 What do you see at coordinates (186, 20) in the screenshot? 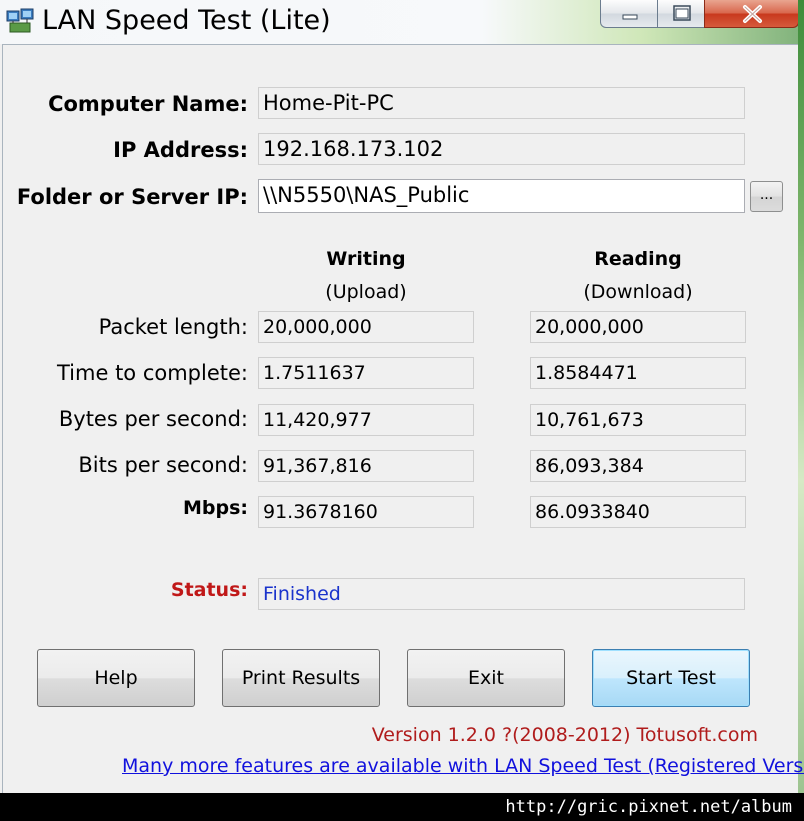
I see `window-title: LAN Speed Test (Lite)` at bounding box center [186, 20].